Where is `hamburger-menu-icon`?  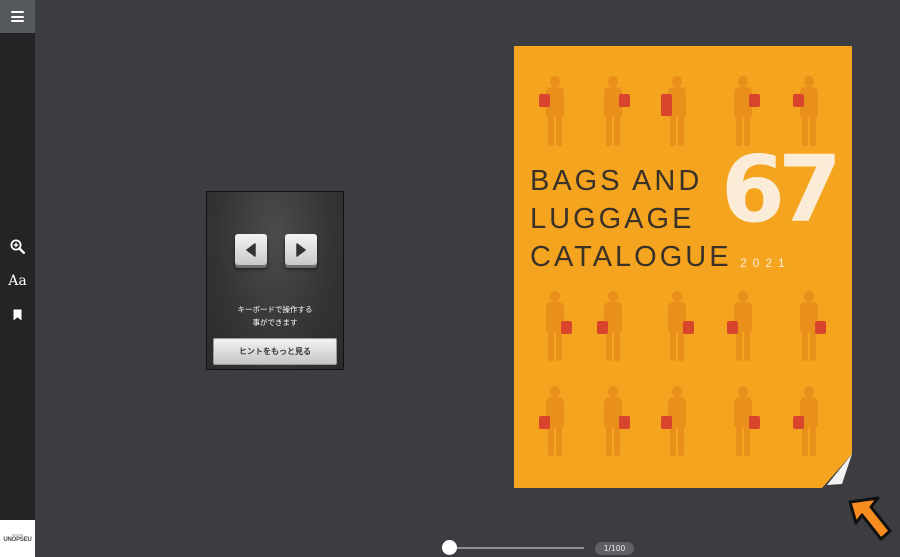
hamburger-menu-icon is located at coordinates (17, 16).